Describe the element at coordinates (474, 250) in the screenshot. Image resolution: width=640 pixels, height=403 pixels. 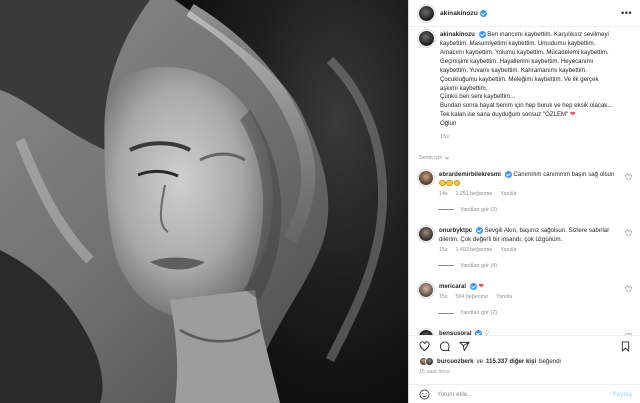
I see `comment-likes: 1.493 beğenme` at that location.